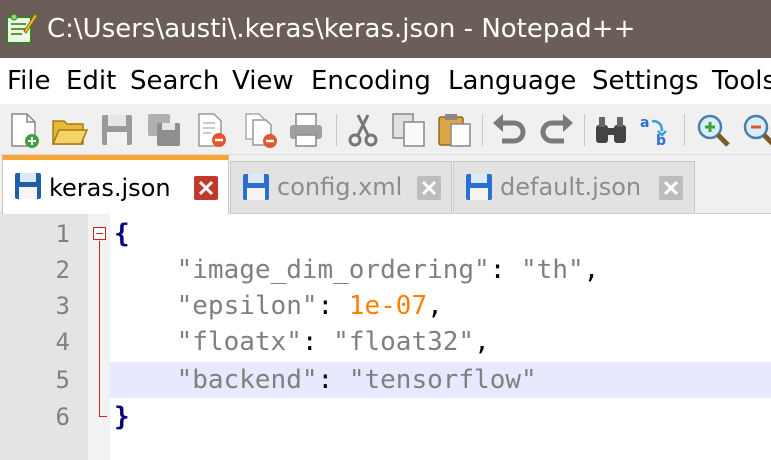  I want to click on tab-label: default.json, so click(571, 187).